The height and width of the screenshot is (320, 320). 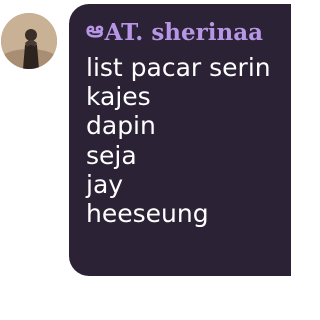 What do you see at coordinates (184, 32) in the screenshot?
I see `sender-name-text: AT. sherinaa` at bounding box center [184, 32].